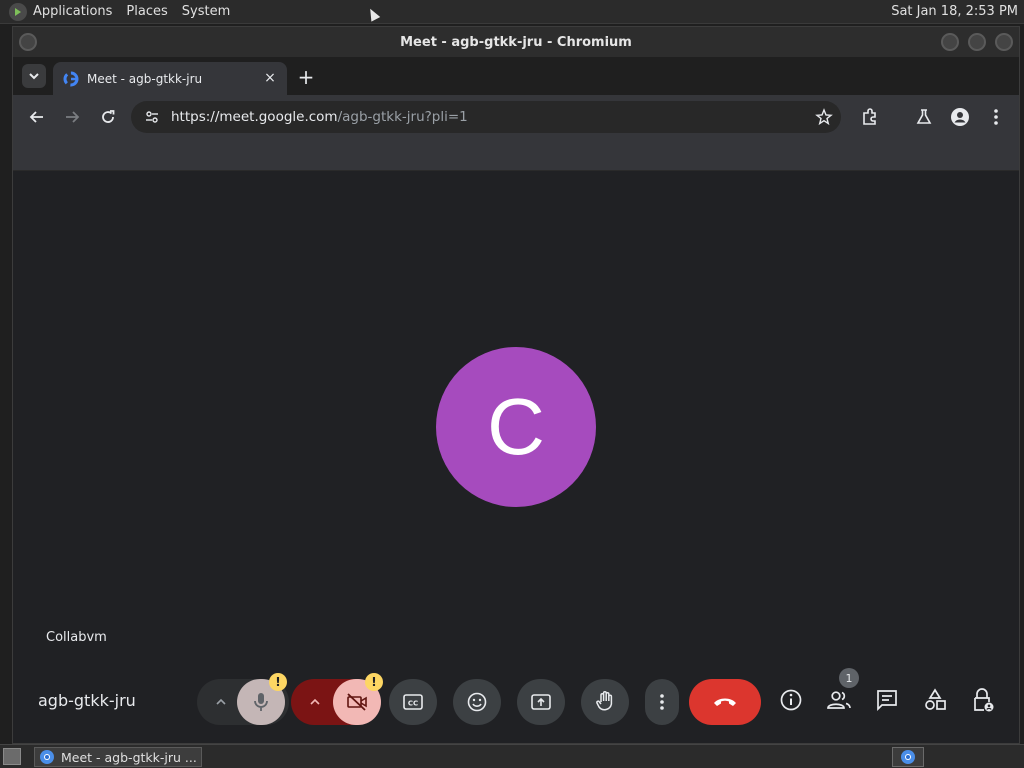 Image resolution: width=1024 pixels, height=768 pixels. What do you see at coordinates (1004, 42) in the screenshot?
I see `close-window-icon` at bounding box center [1004, 42].